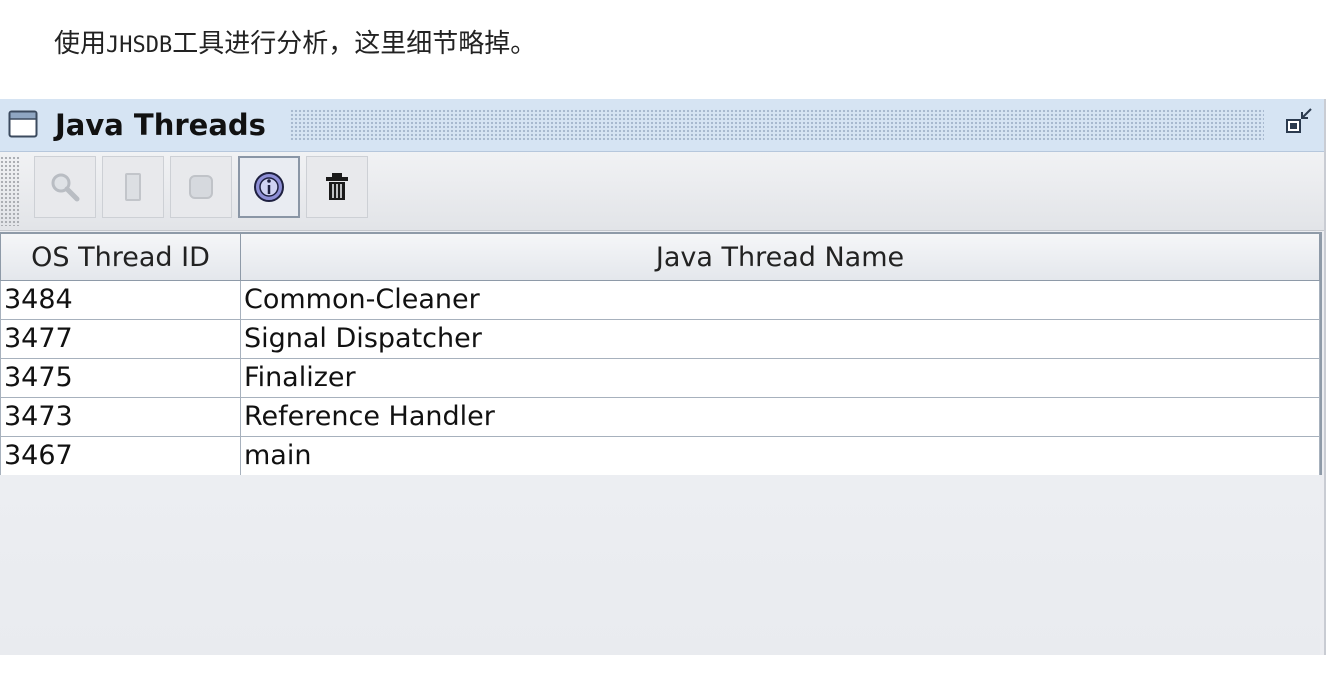  Describe the element at coordinates (780, 256) in the screenshot. I see `column-header-java-thread-name: Java Thread Name` at that location.